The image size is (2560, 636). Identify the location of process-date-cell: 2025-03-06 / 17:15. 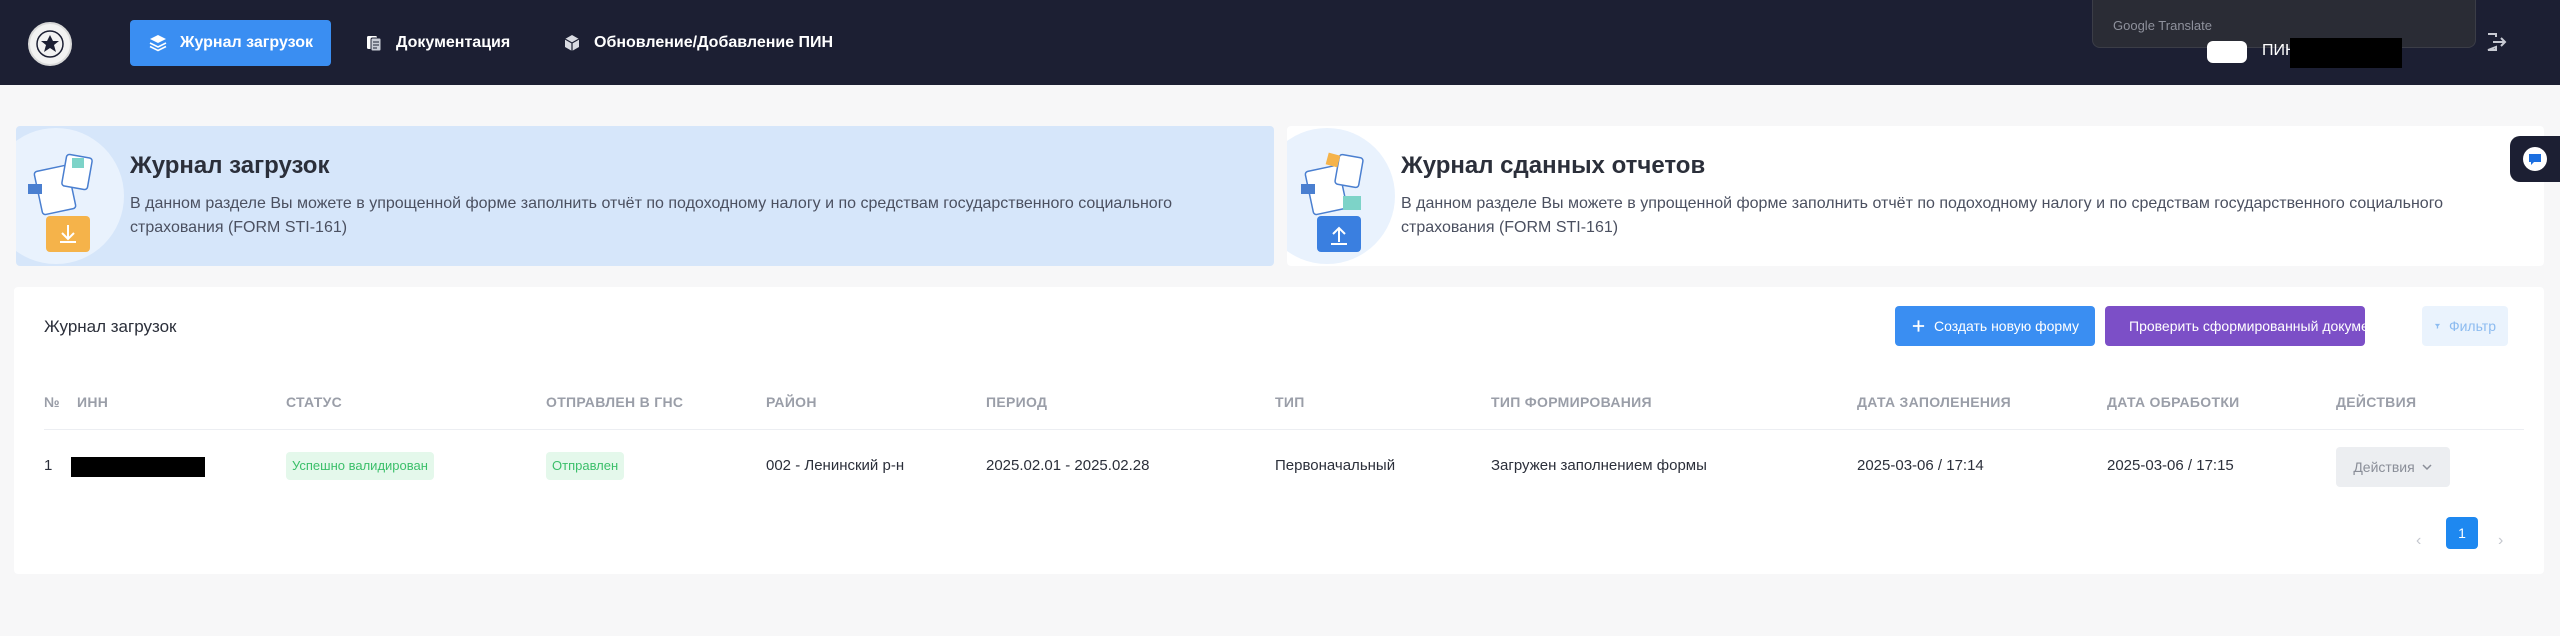
(2170, 465).